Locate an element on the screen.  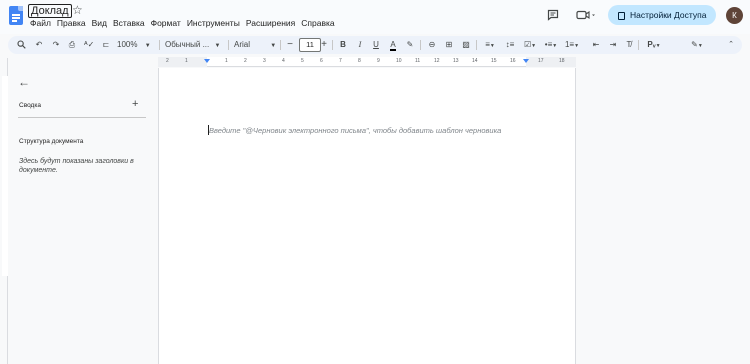
ruler-number: 13 is located at coordinates (456, 61).